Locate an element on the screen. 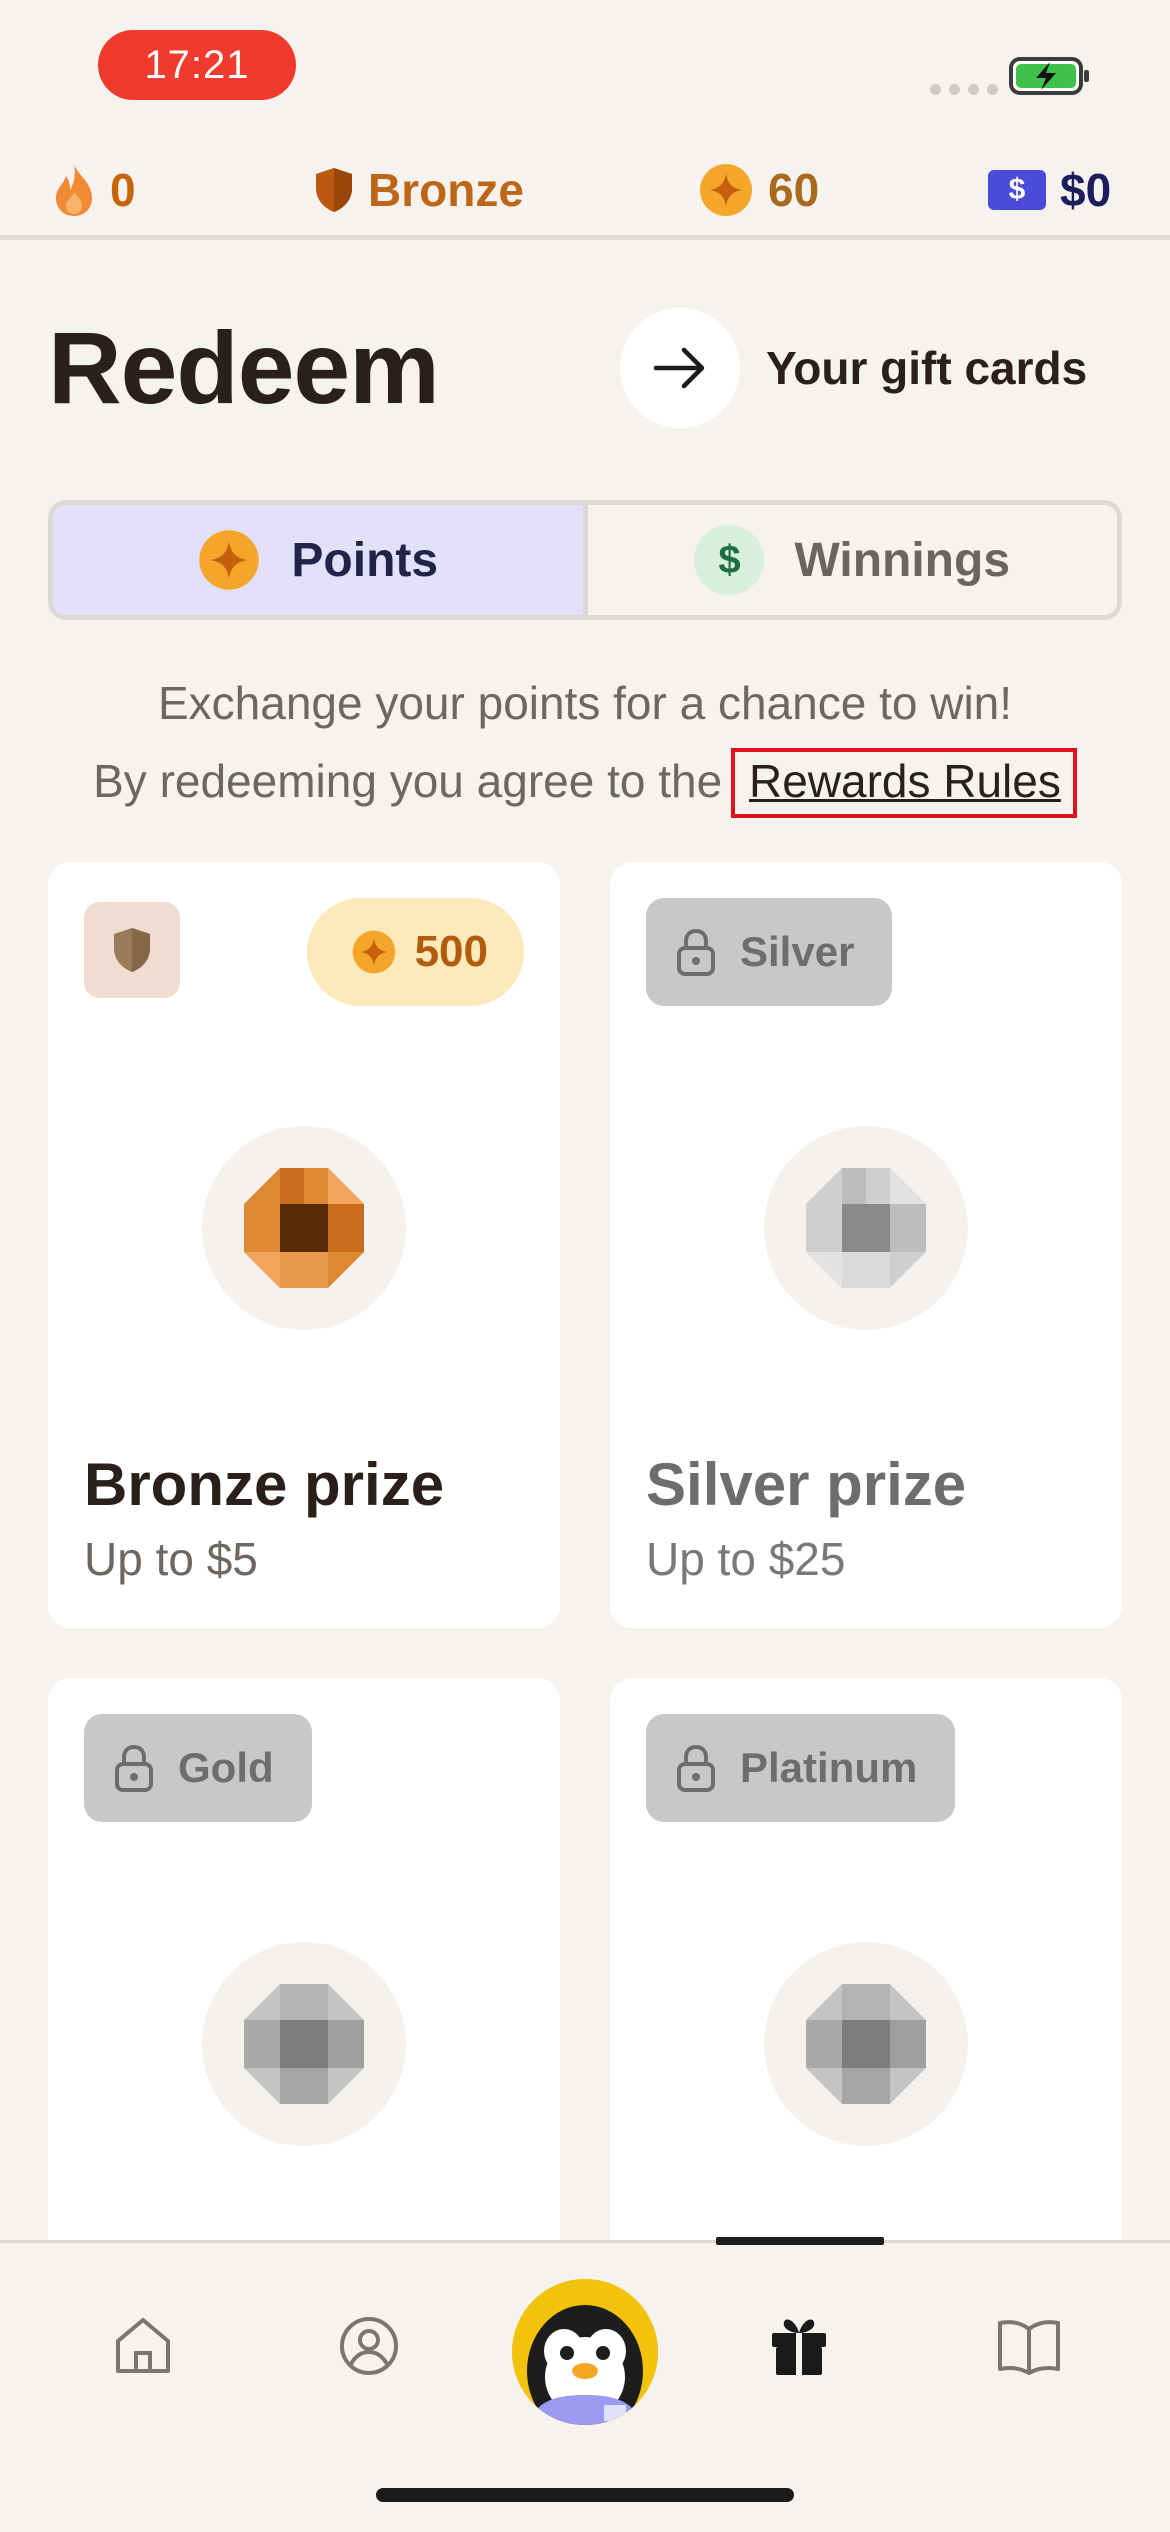  stats-bar: 0 Bronze 60 $ $0 is located at coordinates (585, 190).